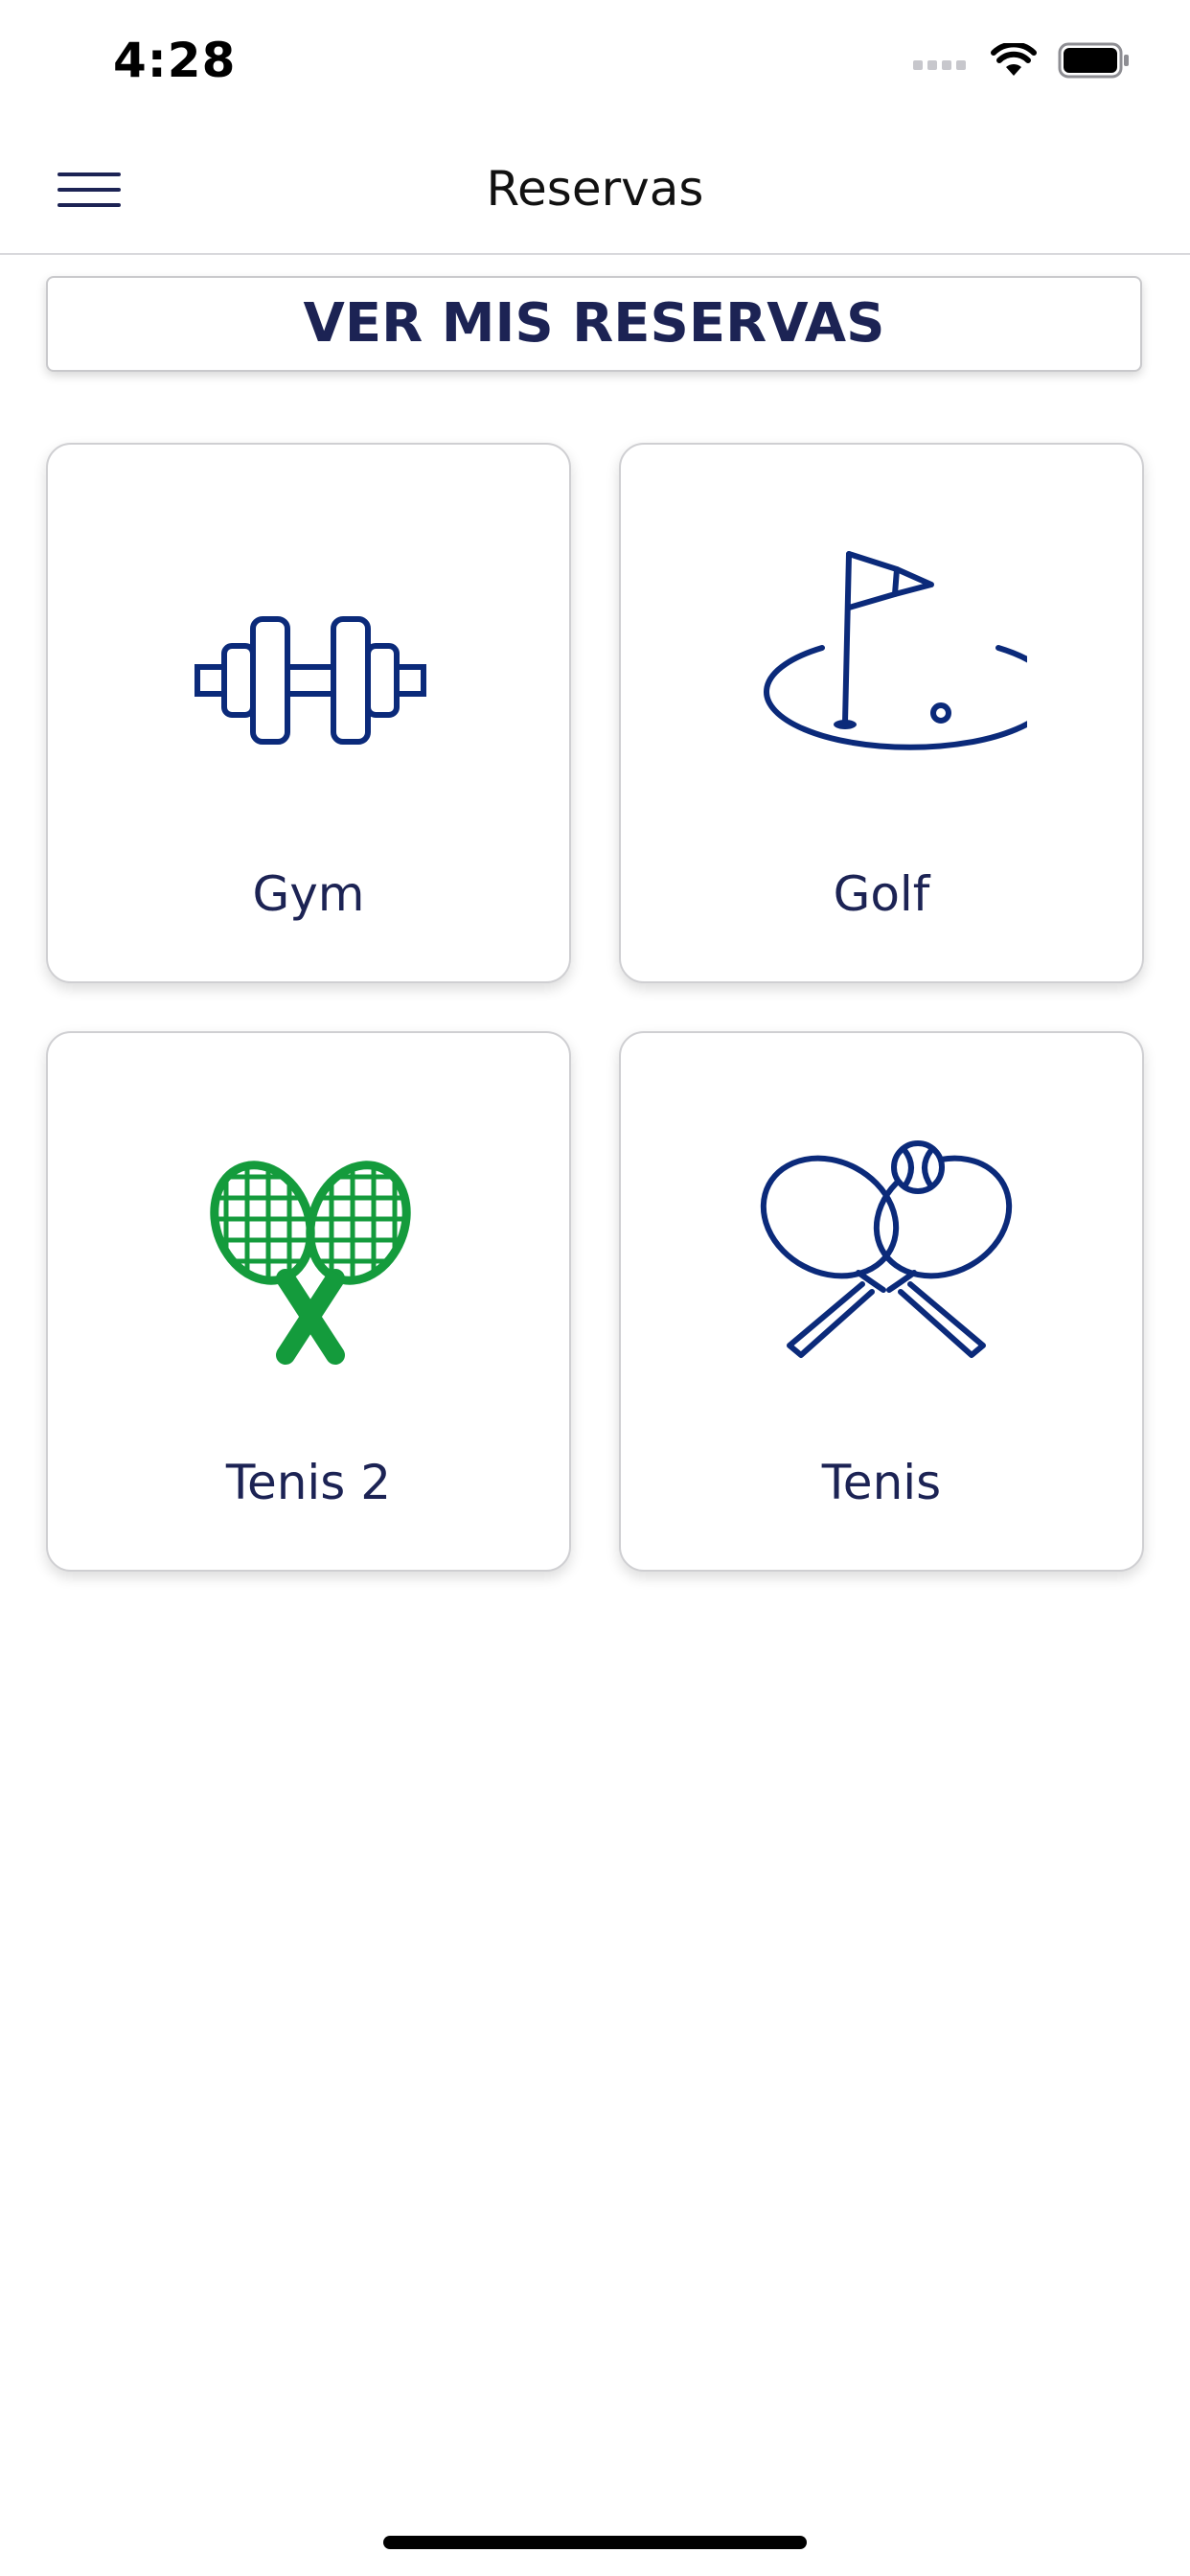 Image resolution: width=1190 pixels, height=2576 pixels. What do you see at coordinates (882, 894) in the screenshot?
I see `card-label: Golf` at bounding box center [882, 894].